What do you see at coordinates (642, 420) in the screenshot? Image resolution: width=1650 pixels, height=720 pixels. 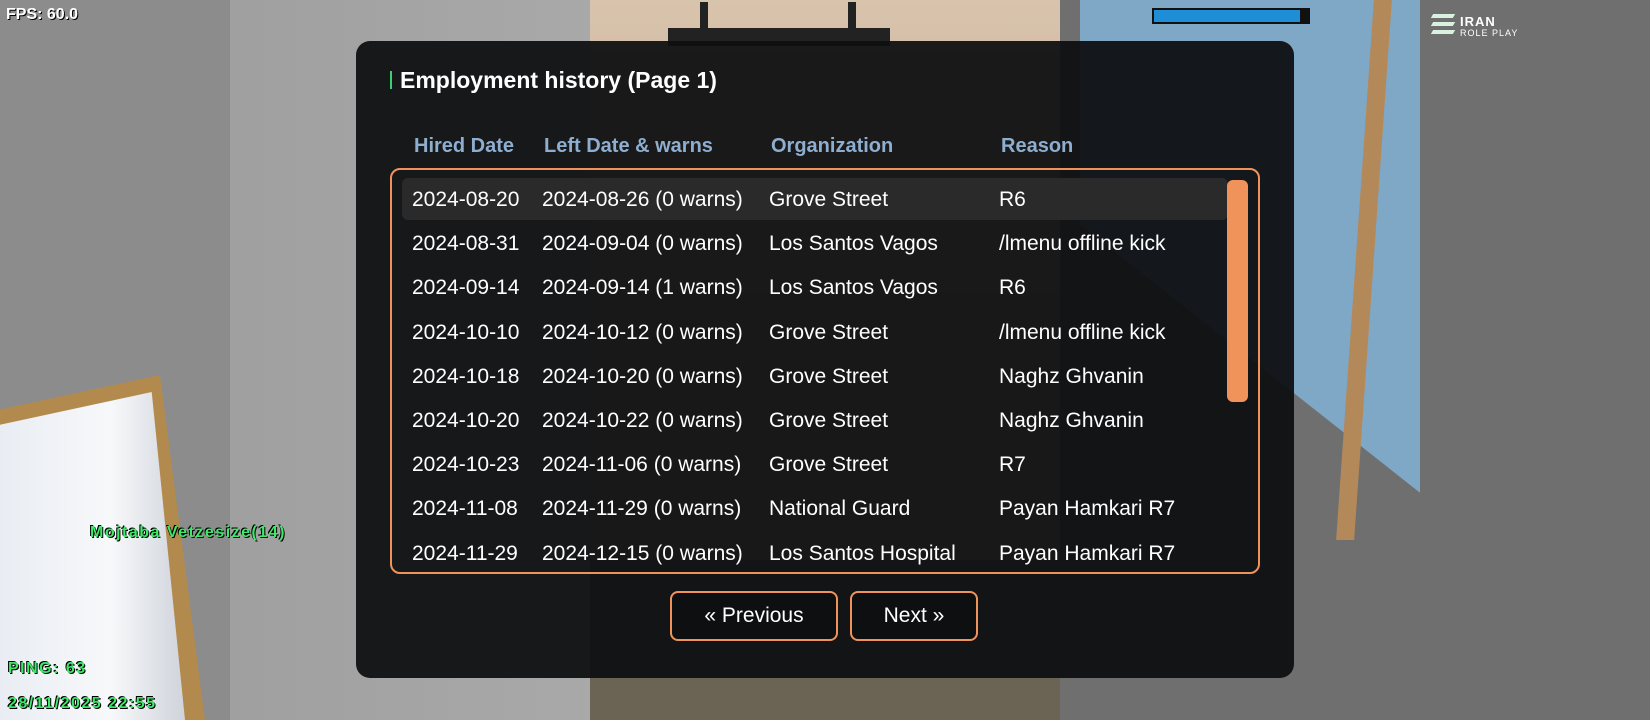 I see `cell-left-date: 2024-10-22 (0 warns)` at bounding box center [642, 420].